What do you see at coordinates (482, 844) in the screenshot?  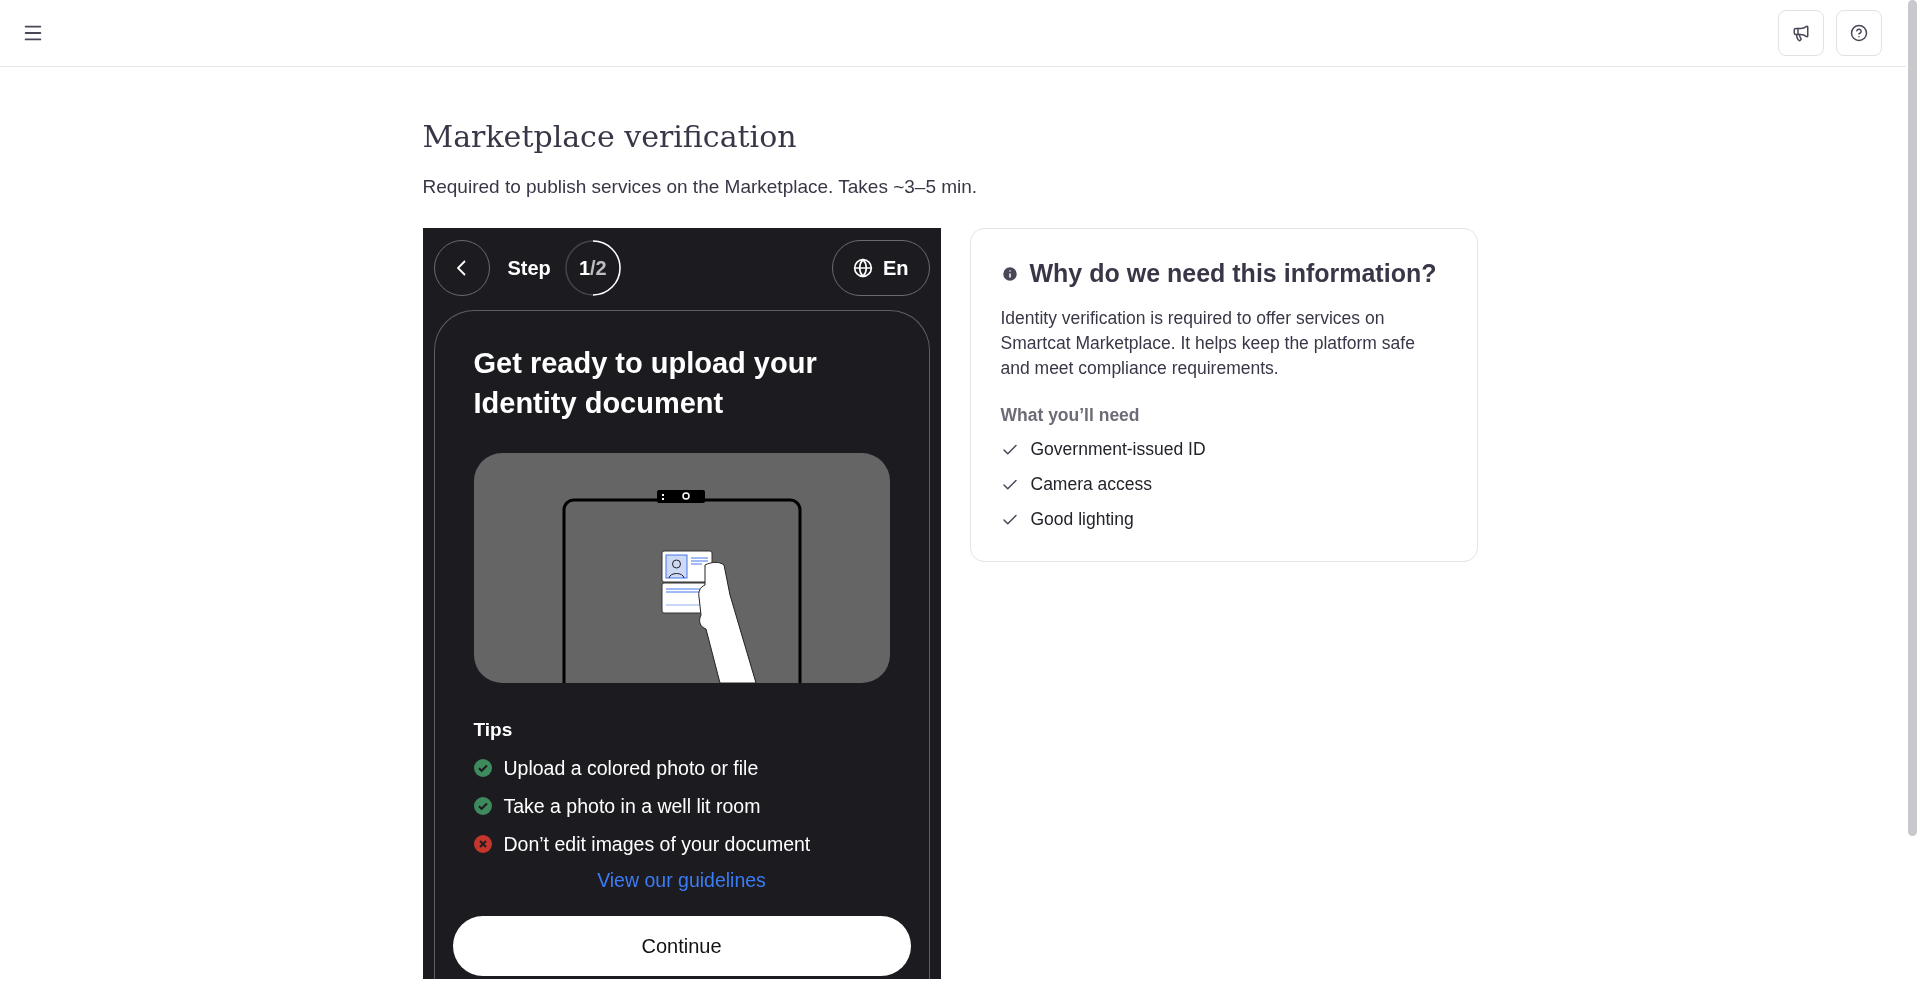 I see `cross-circle-icon` at bounding box center [482, 844].